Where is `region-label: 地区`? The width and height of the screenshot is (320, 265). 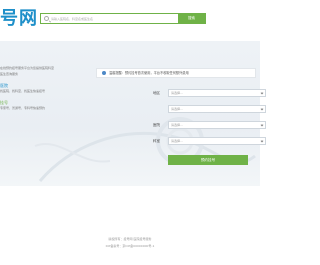
region-label: 地区 is located at coordinates (156, 93).